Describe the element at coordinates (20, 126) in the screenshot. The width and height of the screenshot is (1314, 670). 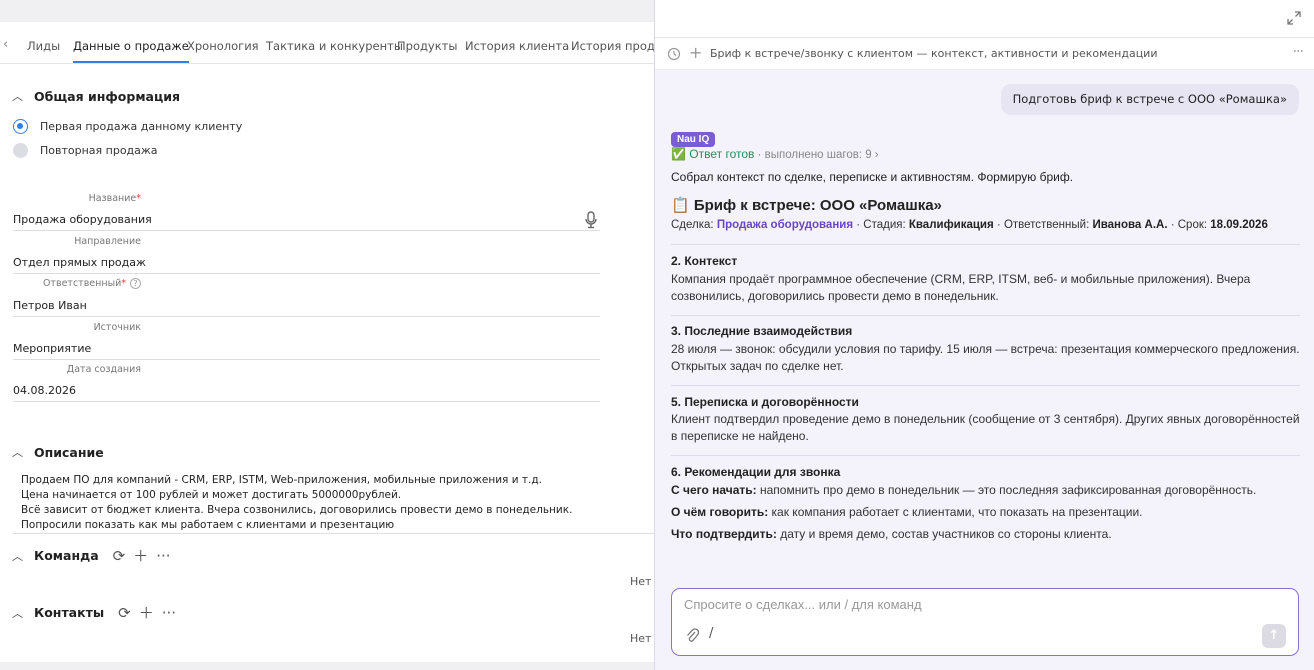
I see `radio-selected-icon` at that location.